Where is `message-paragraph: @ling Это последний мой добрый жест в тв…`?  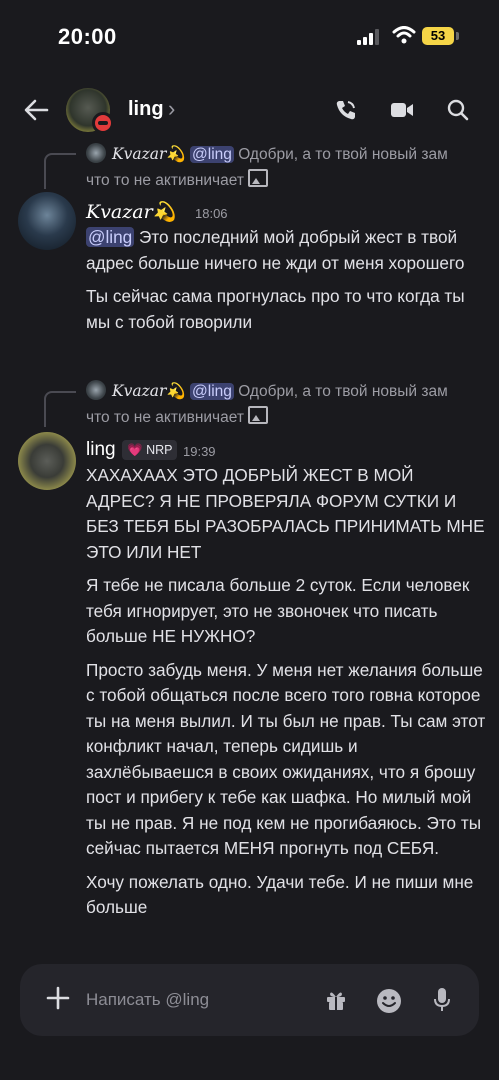
message-paragraph: @ling Это последний мой добрый жест в тв… is located at coordinates (275, 250).